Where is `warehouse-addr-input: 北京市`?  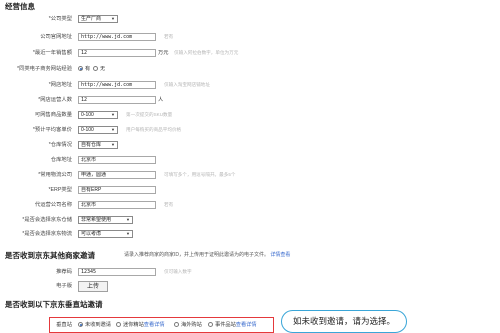
warehouse-addr-input: 北京市 is located at coordinates (117, 160).